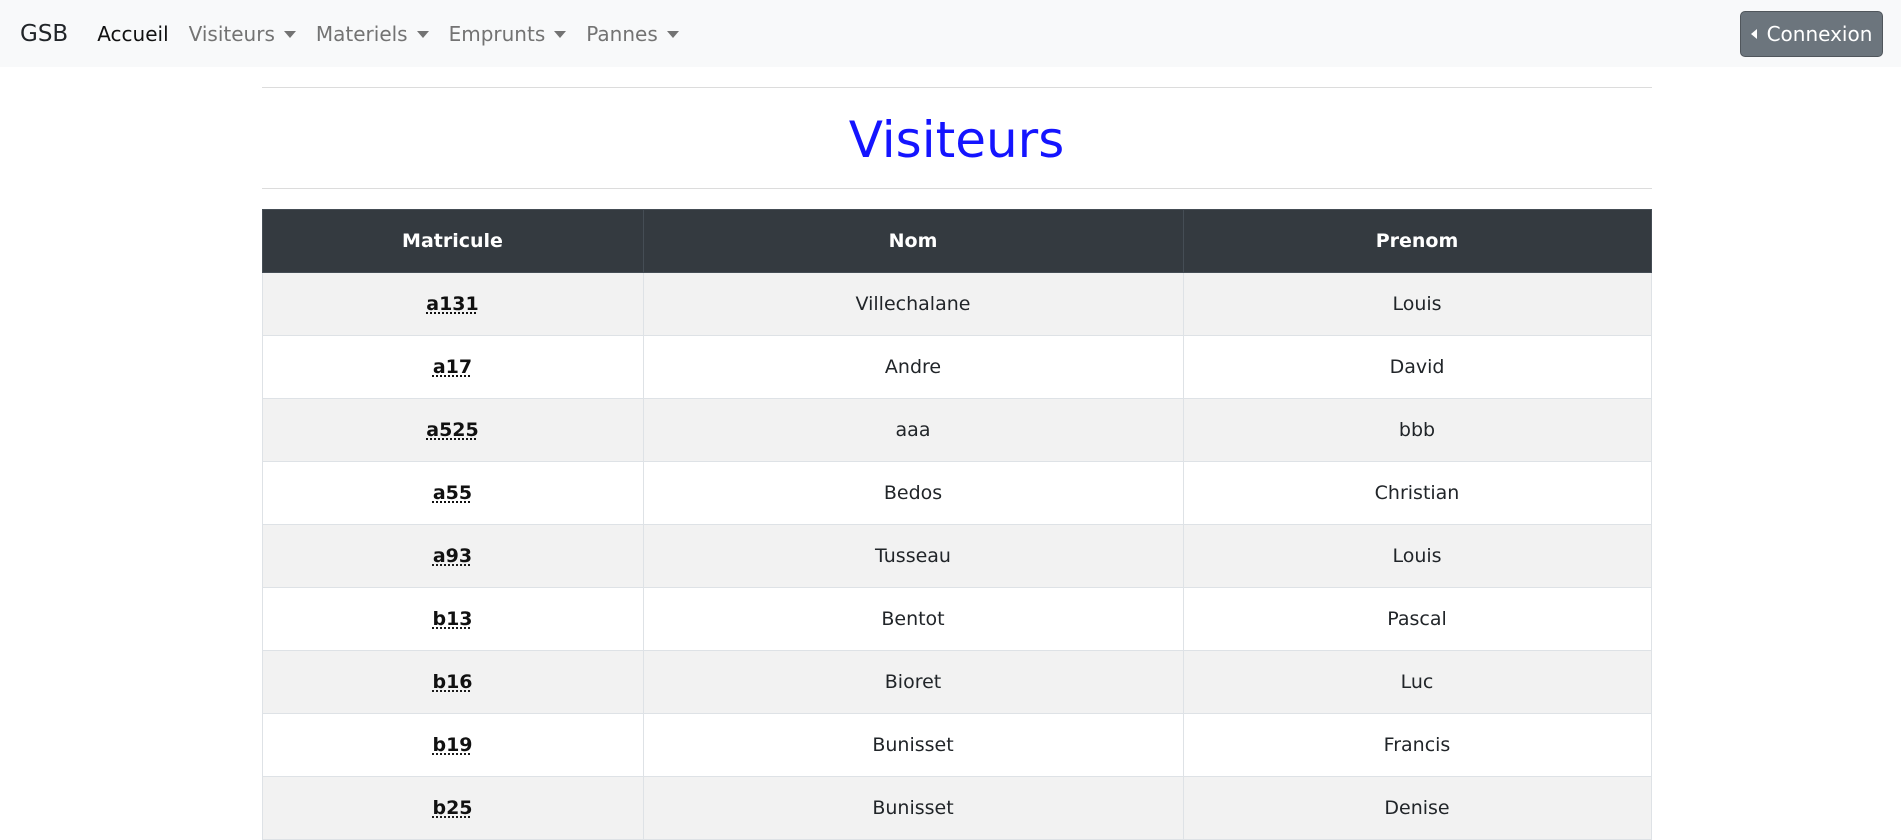 The image size is (1901, 840). Describe the element at coordinates (44, 34) in the screenshot. I see `brand-link: GSB` at that location.